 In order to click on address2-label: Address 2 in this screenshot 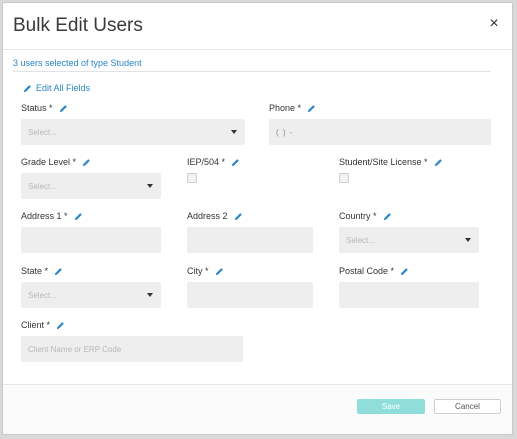, I will do `click(215, 216)`.